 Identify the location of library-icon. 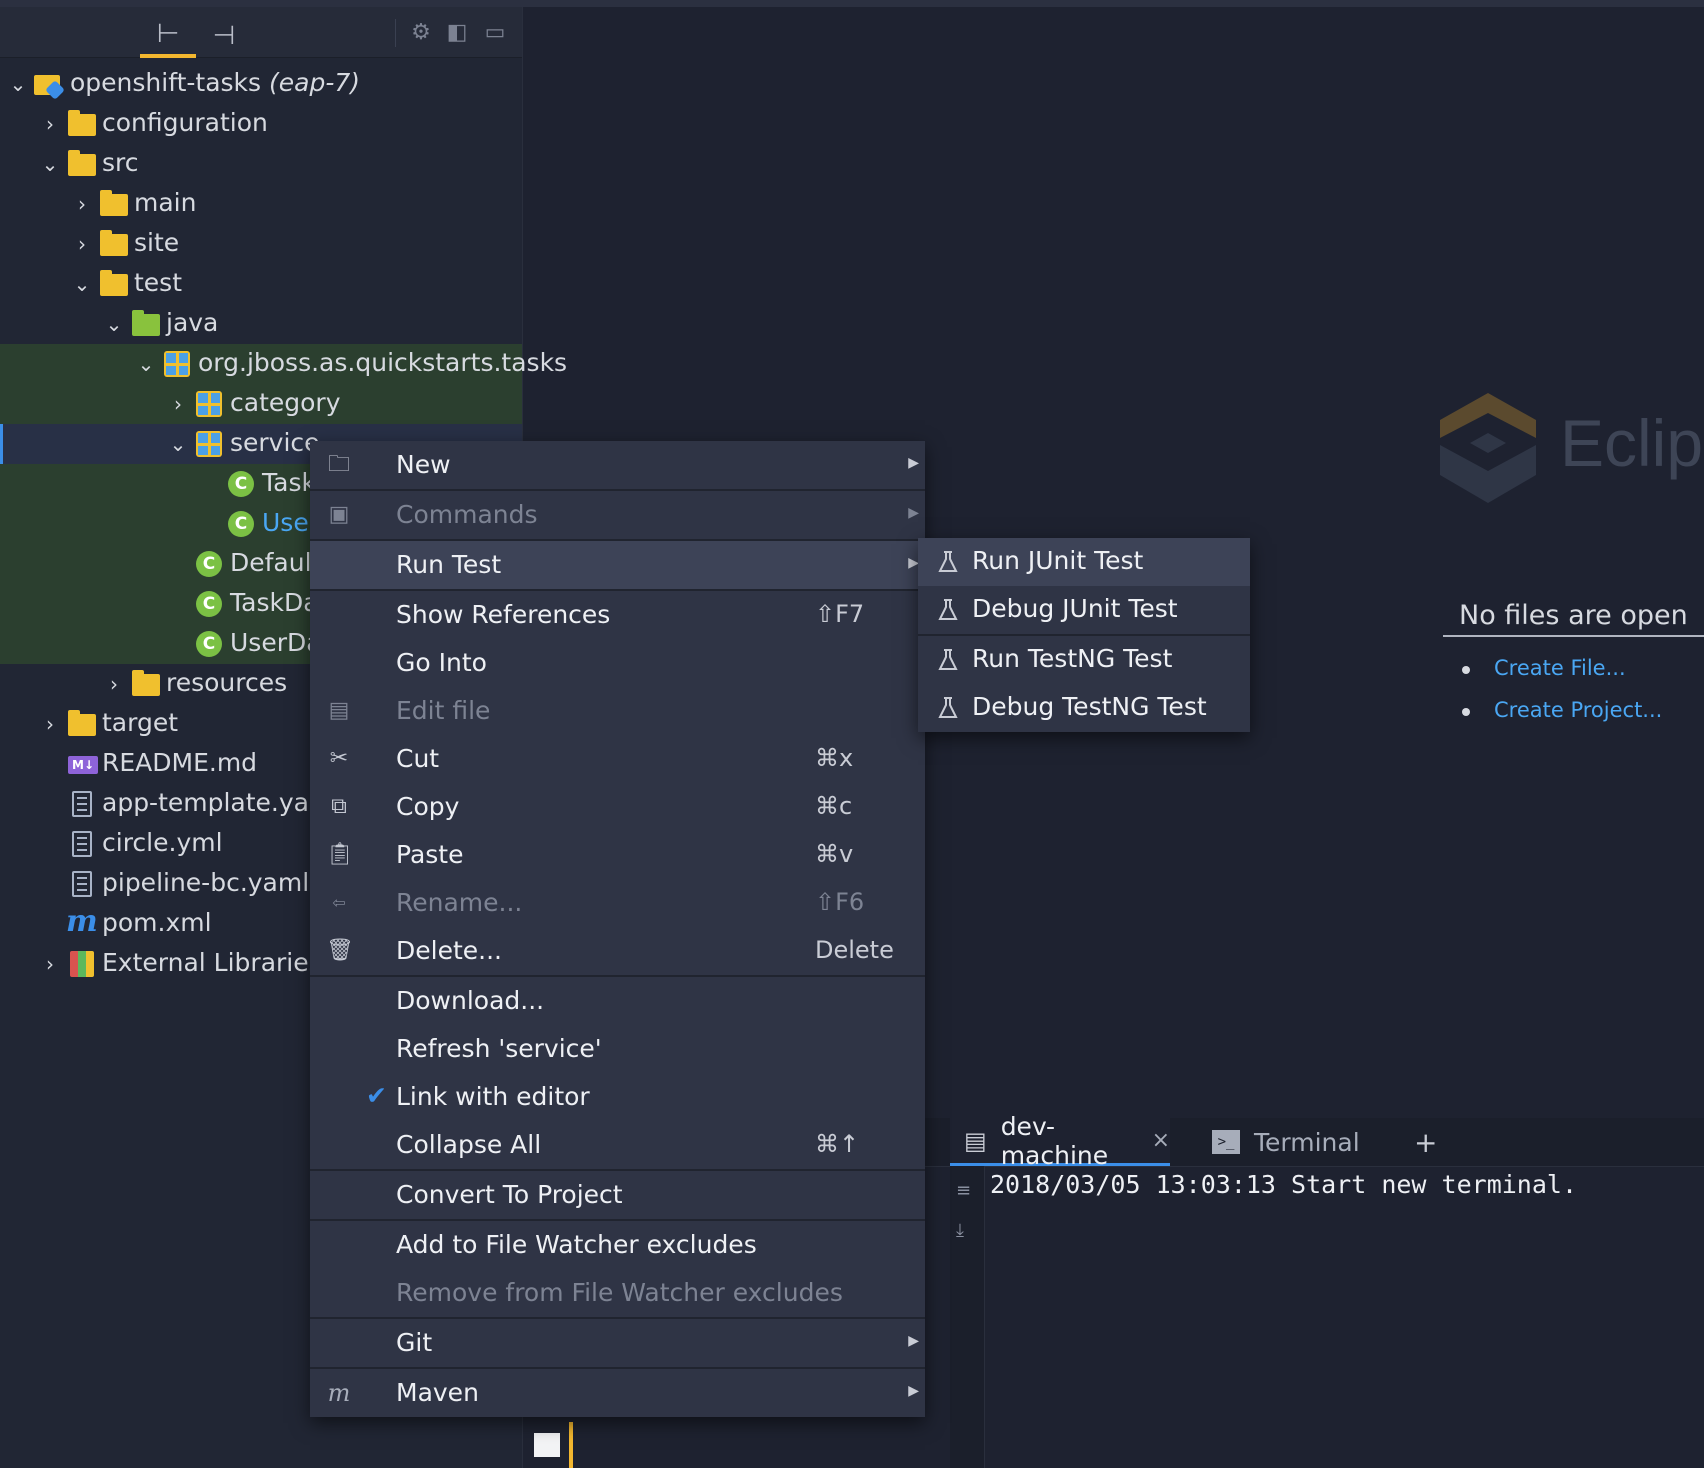
(82, 964).